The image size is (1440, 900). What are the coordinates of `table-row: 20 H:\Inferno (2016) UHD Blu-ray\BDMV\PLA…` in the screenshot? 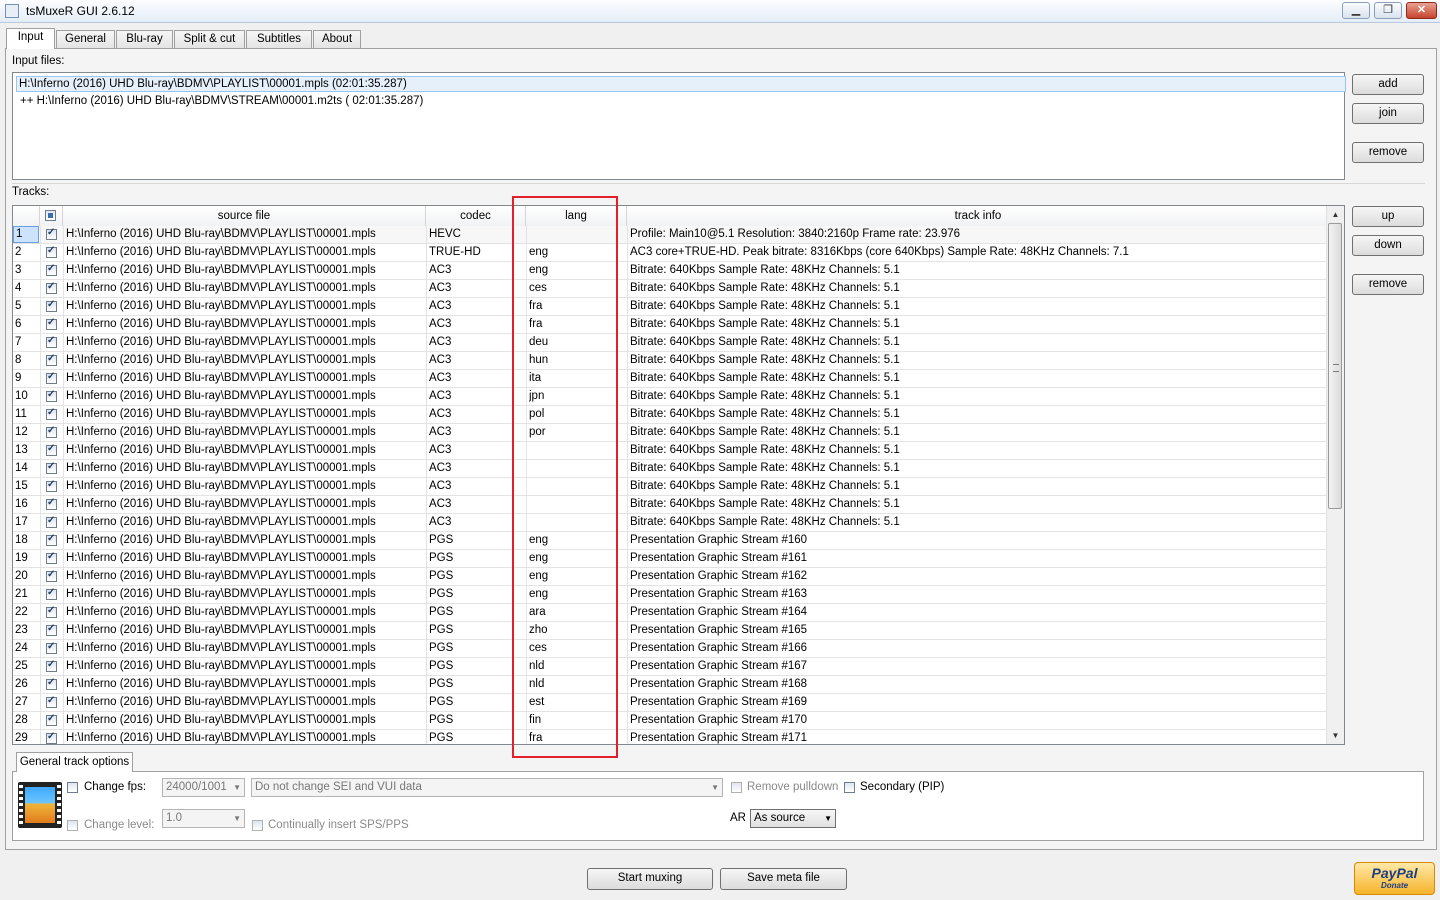 It's located at (671, 577).